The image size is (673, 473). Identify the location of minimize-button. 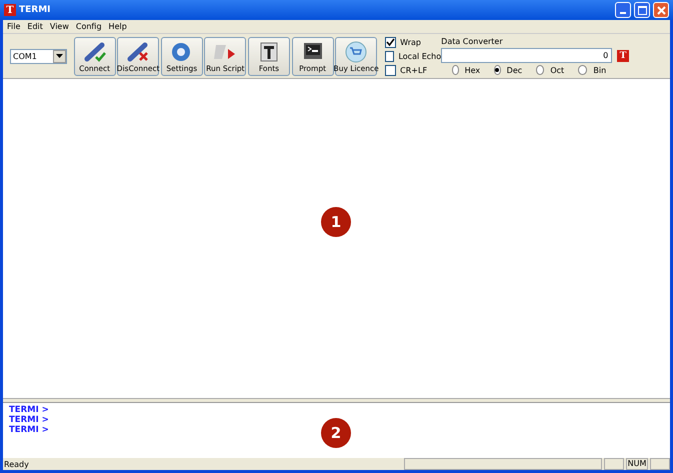
(623, 10).